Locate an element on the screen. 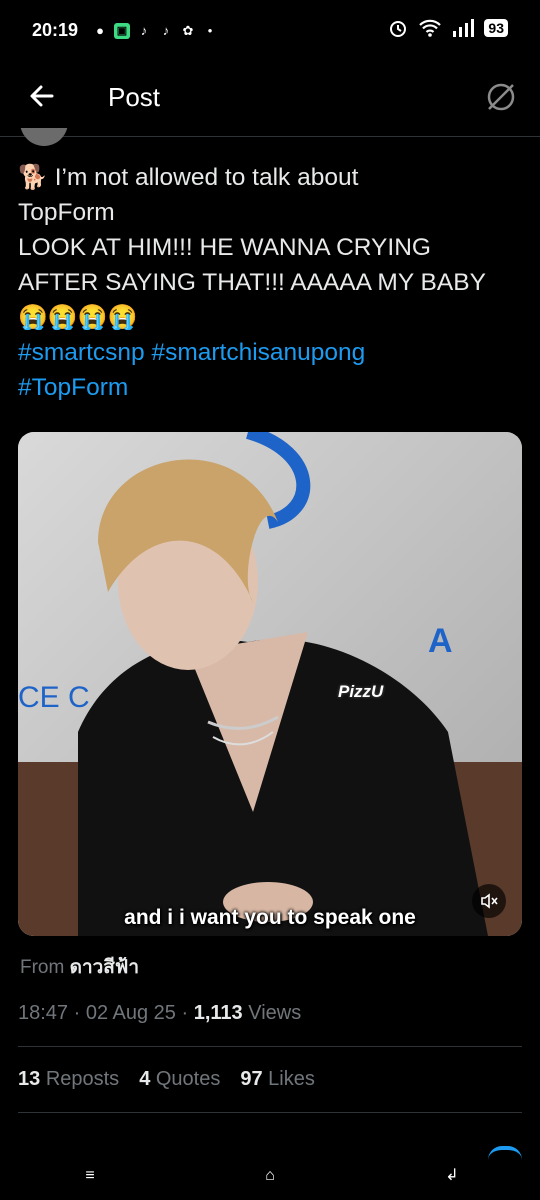 The width and height of the screenshot is (540, 1200). back-nav-icon: ↲ is located at coordinates (452, 1176).